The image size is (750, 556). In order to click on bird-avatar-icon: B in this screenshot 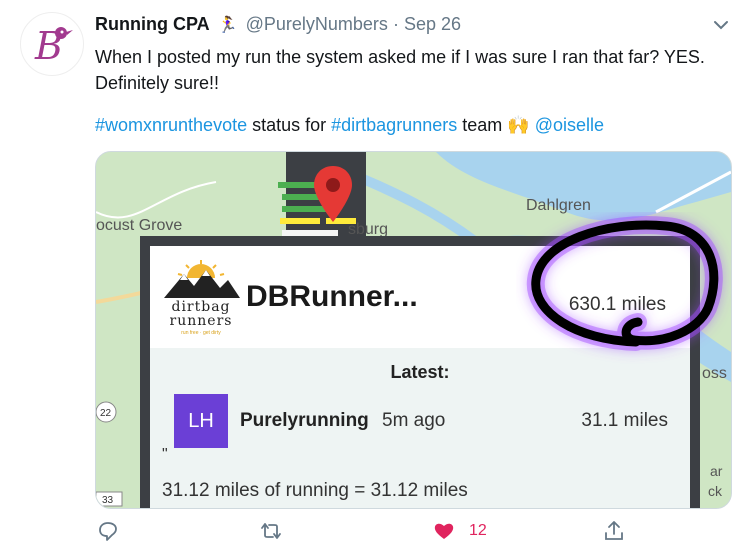, I will do `click(52, 44)`.